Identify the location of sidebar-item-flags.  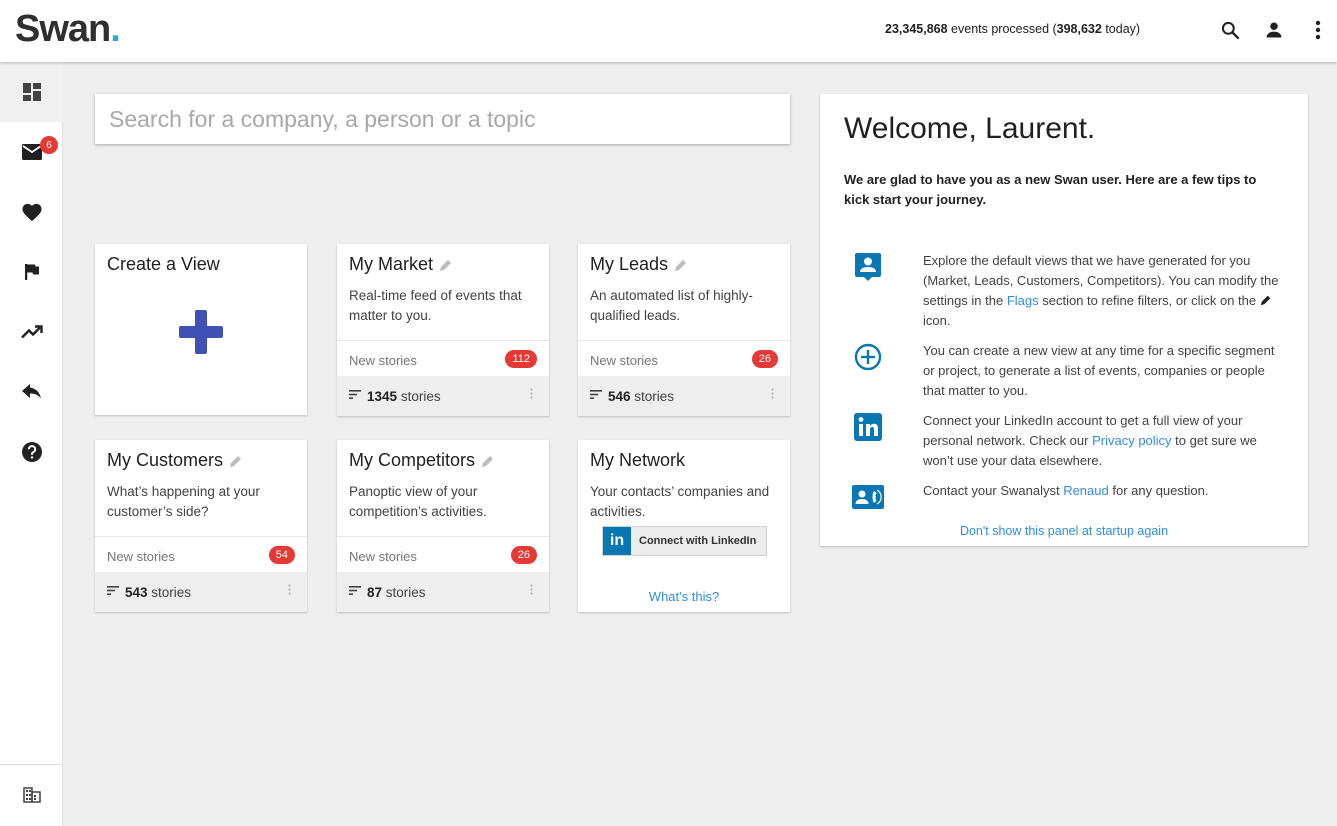
(31, 272).